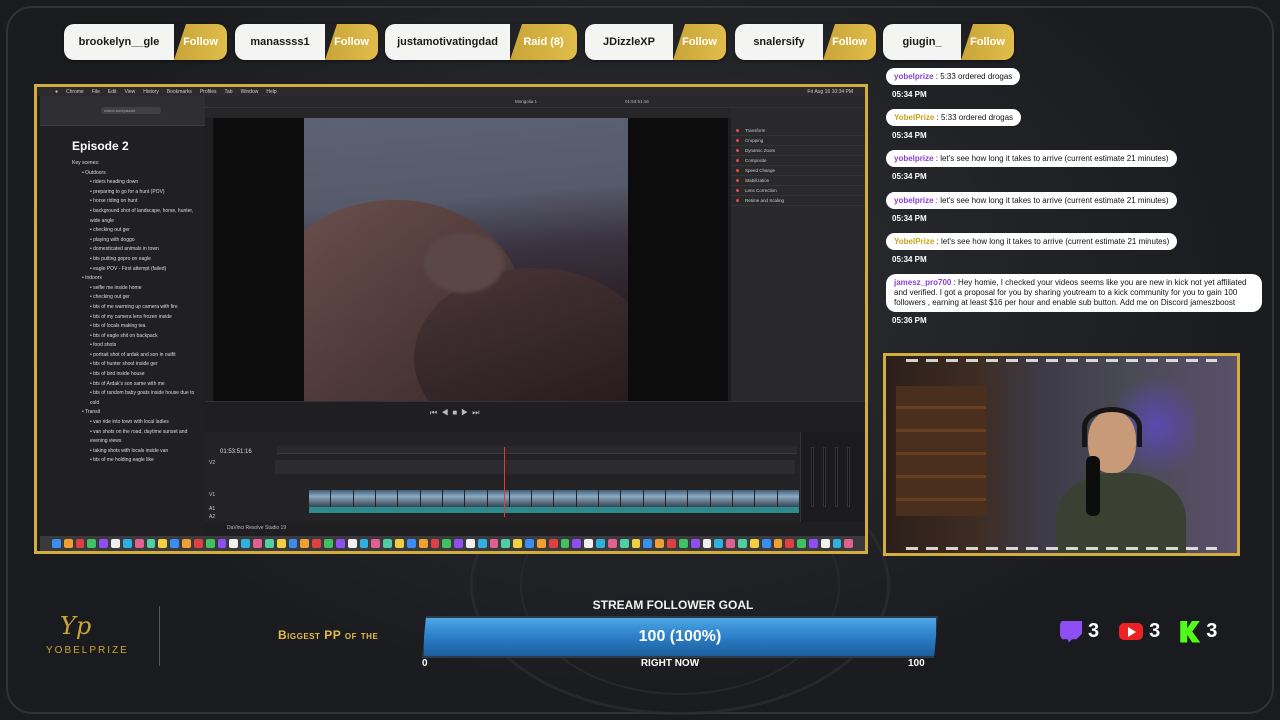 Image resolution: width=1280 pixels, height=720 pixels. What do you see at coordinates (56, 92) in the screenshot?
I see `apple-icon: ●` at bounding box center [56, 92].